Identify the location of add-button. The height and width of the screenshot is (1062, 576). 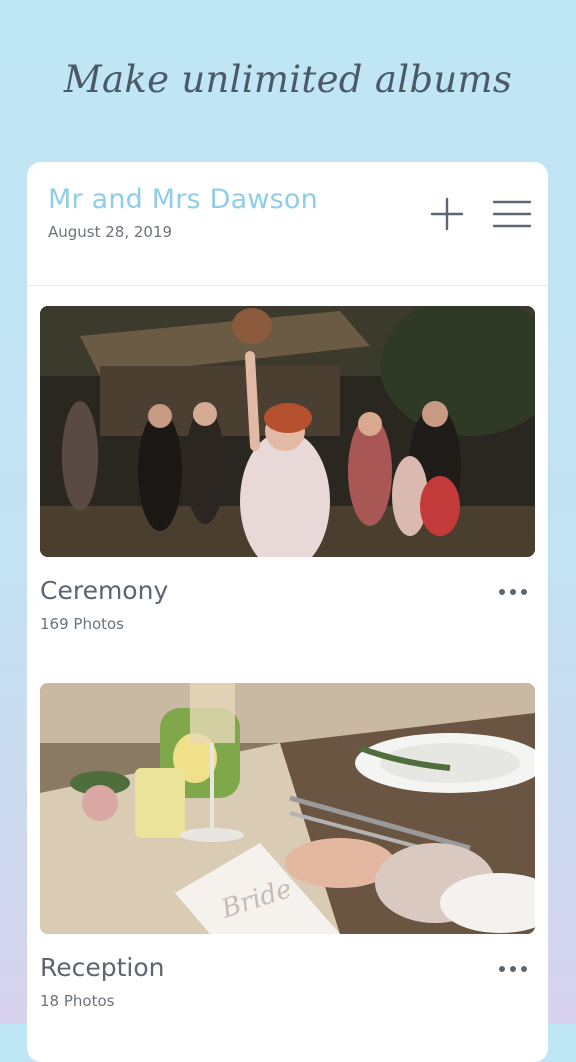
(447, 214).